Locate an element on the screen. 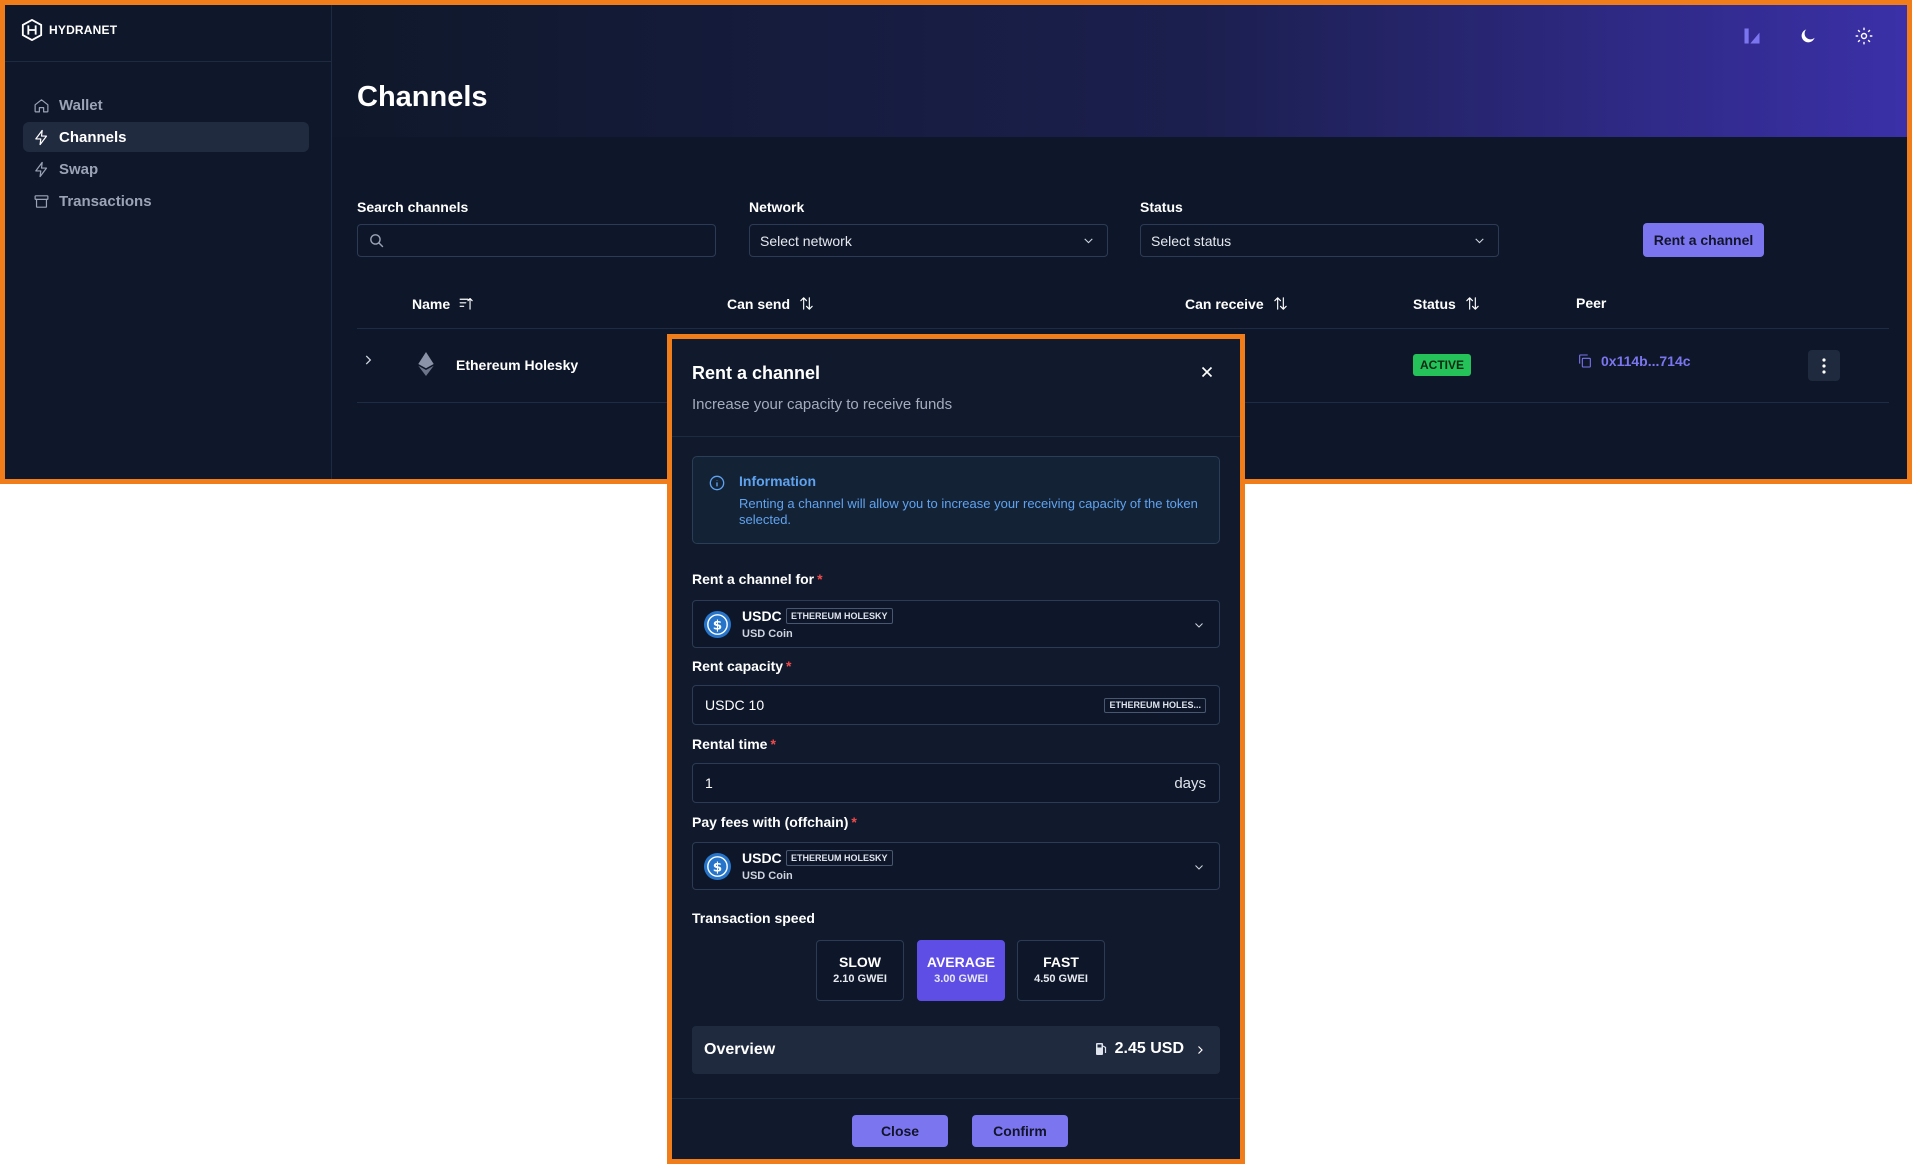  row-menu-button is located at coordinates (1824, 365).